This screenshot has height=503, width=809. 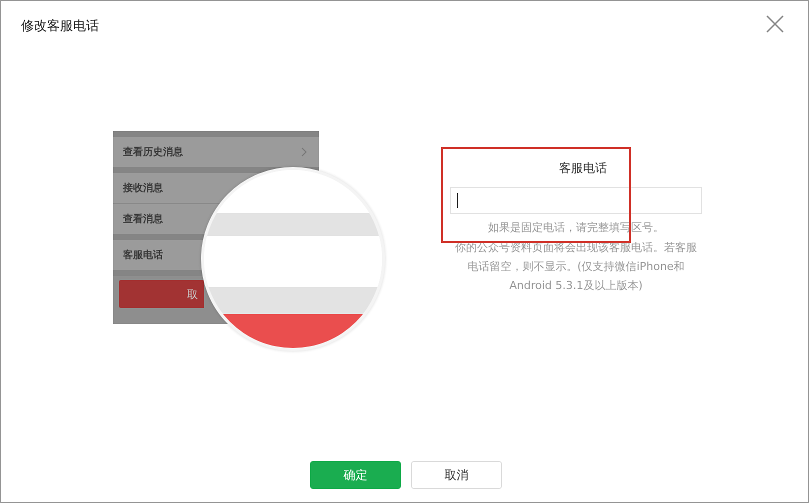 I want to click on field-label: 客服电话, so click(x=582, y=168).